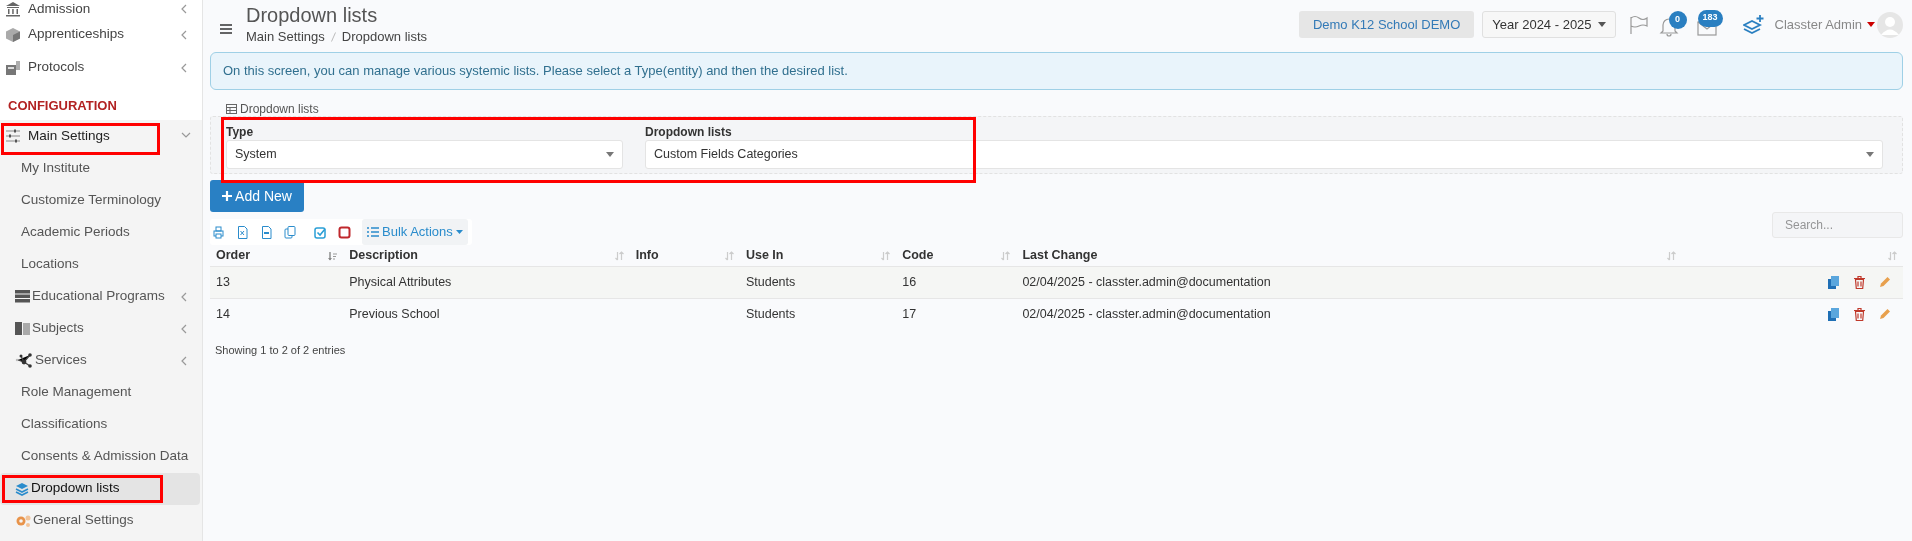 The image size is (1912, 541). I want to click on submenu-item: Subjects, so click(100, 328).